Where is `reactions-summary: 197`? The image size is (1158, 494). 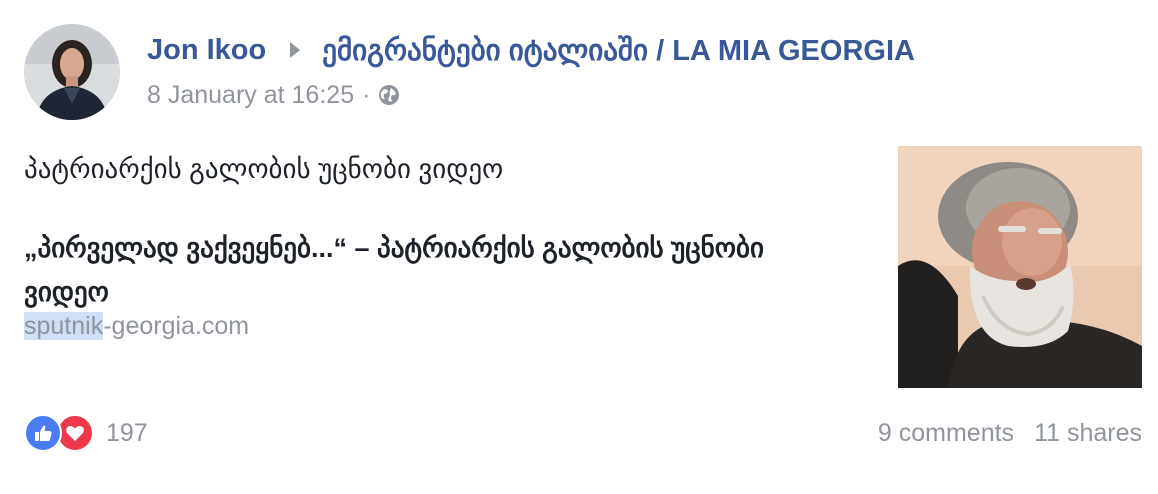
reactions-summary: 197 is located at coordinates (86, 433).